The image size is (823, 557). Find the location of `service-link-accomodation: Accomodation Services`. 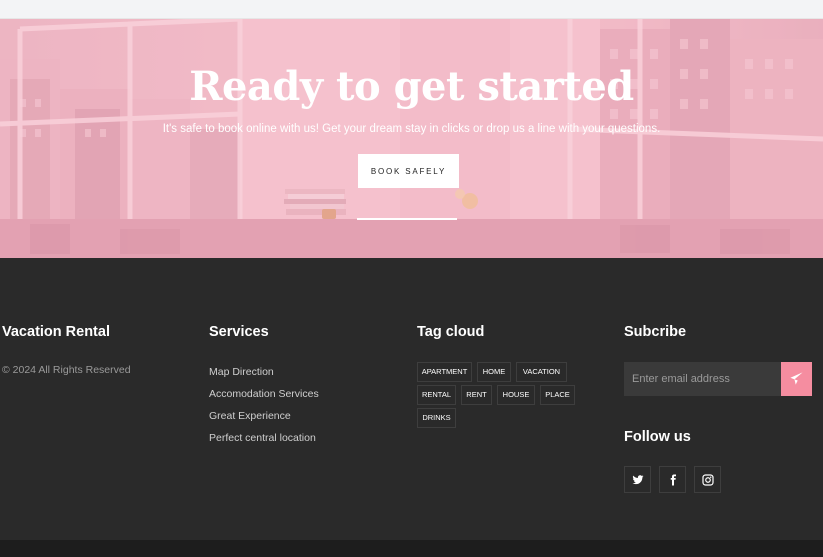

service-link-accomodation: Accomodation Services is located at coordinates (264, 394).